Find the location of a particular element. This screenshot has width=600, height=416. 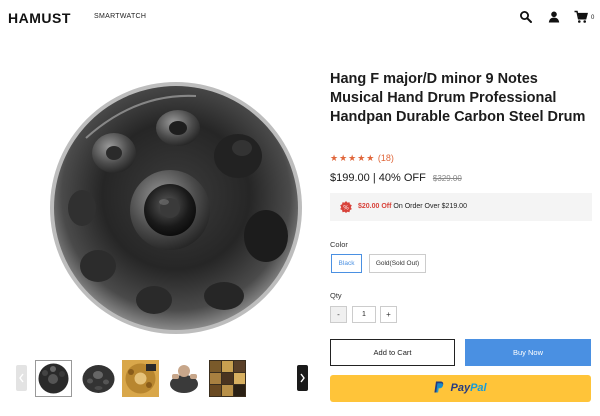

thumbnail-next-button is located at coordinates (302, 378).